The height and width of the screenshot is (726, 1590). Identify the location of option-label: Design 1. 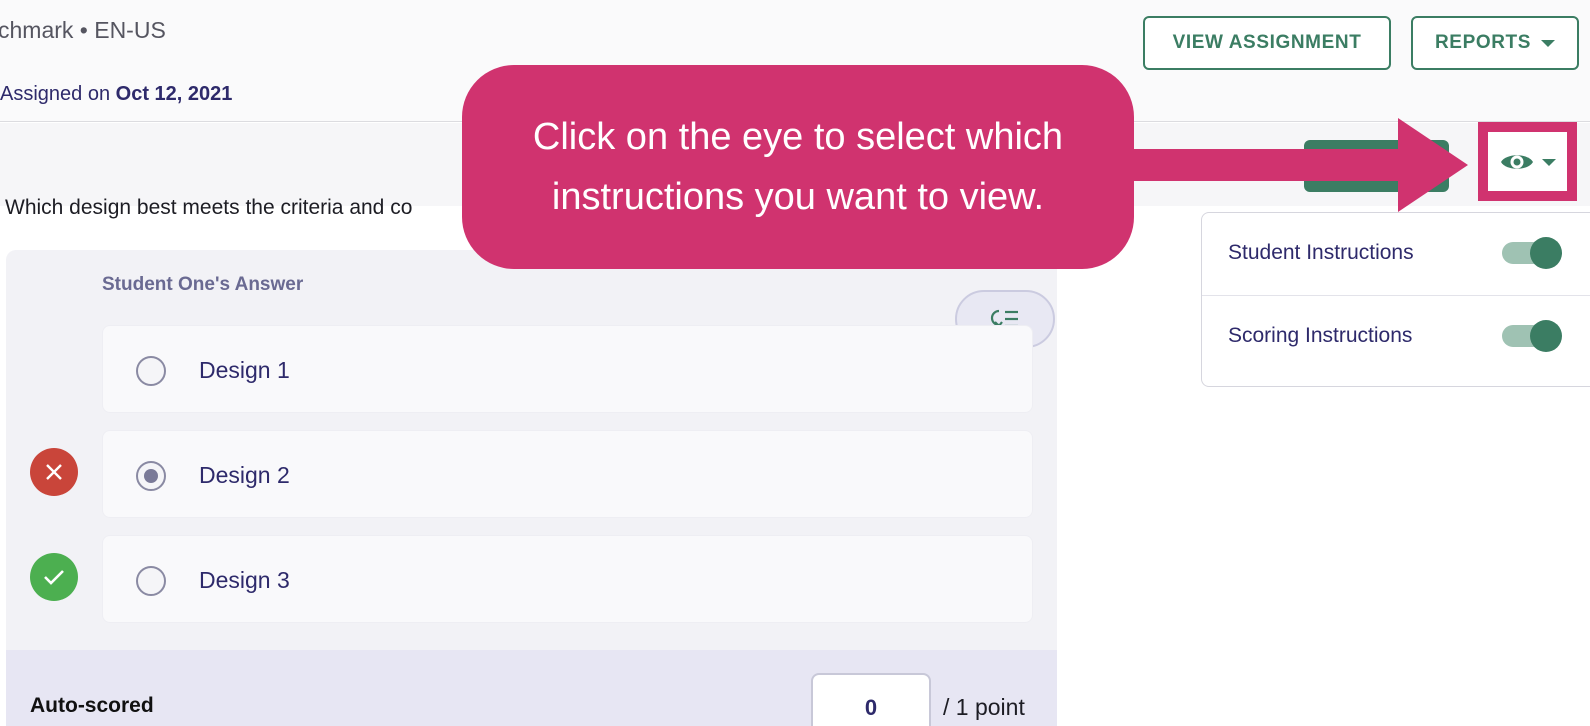
(244, 370).